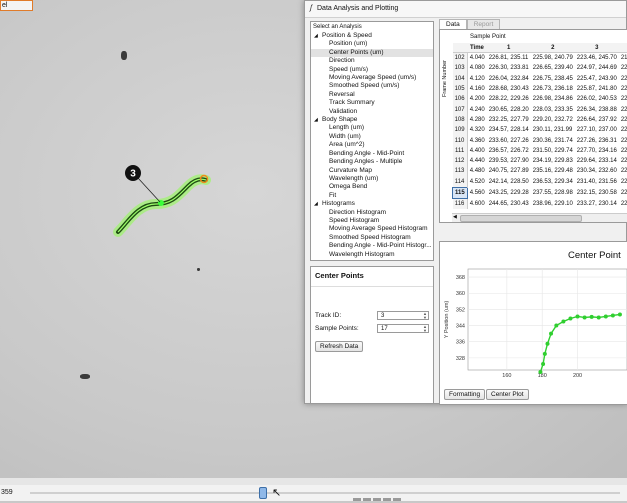 This screenshot has width=627, height=503. I want to click on table-cell: 4.120, so click(477, 79).